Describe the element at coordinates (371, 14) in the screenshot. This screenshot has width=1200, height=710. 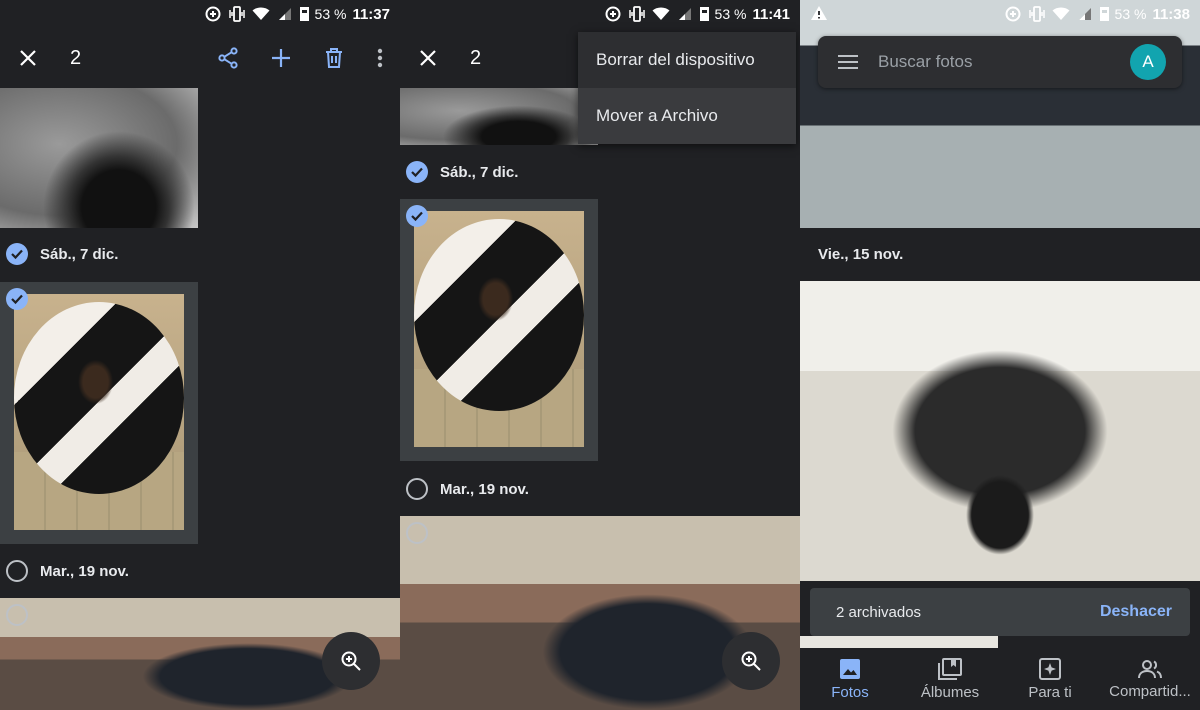
I see `clock: 11:37` at that location.